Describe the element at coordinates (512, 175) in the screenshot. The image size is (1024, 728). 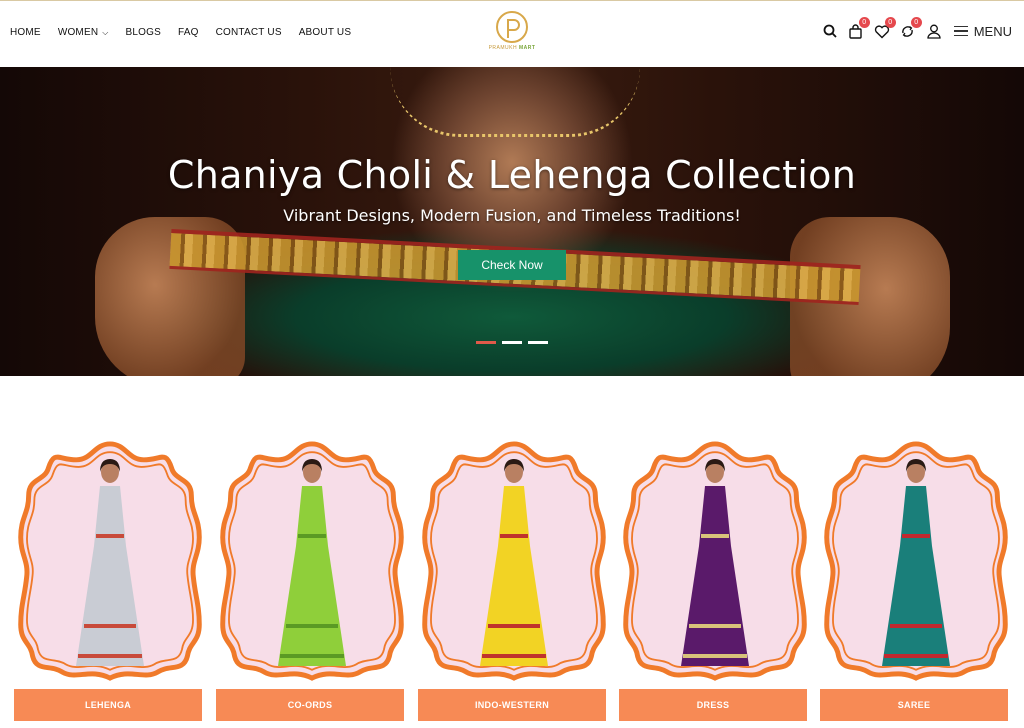
I see `hero-title: Chaniya Choli & Lehenga Collection` at that location.